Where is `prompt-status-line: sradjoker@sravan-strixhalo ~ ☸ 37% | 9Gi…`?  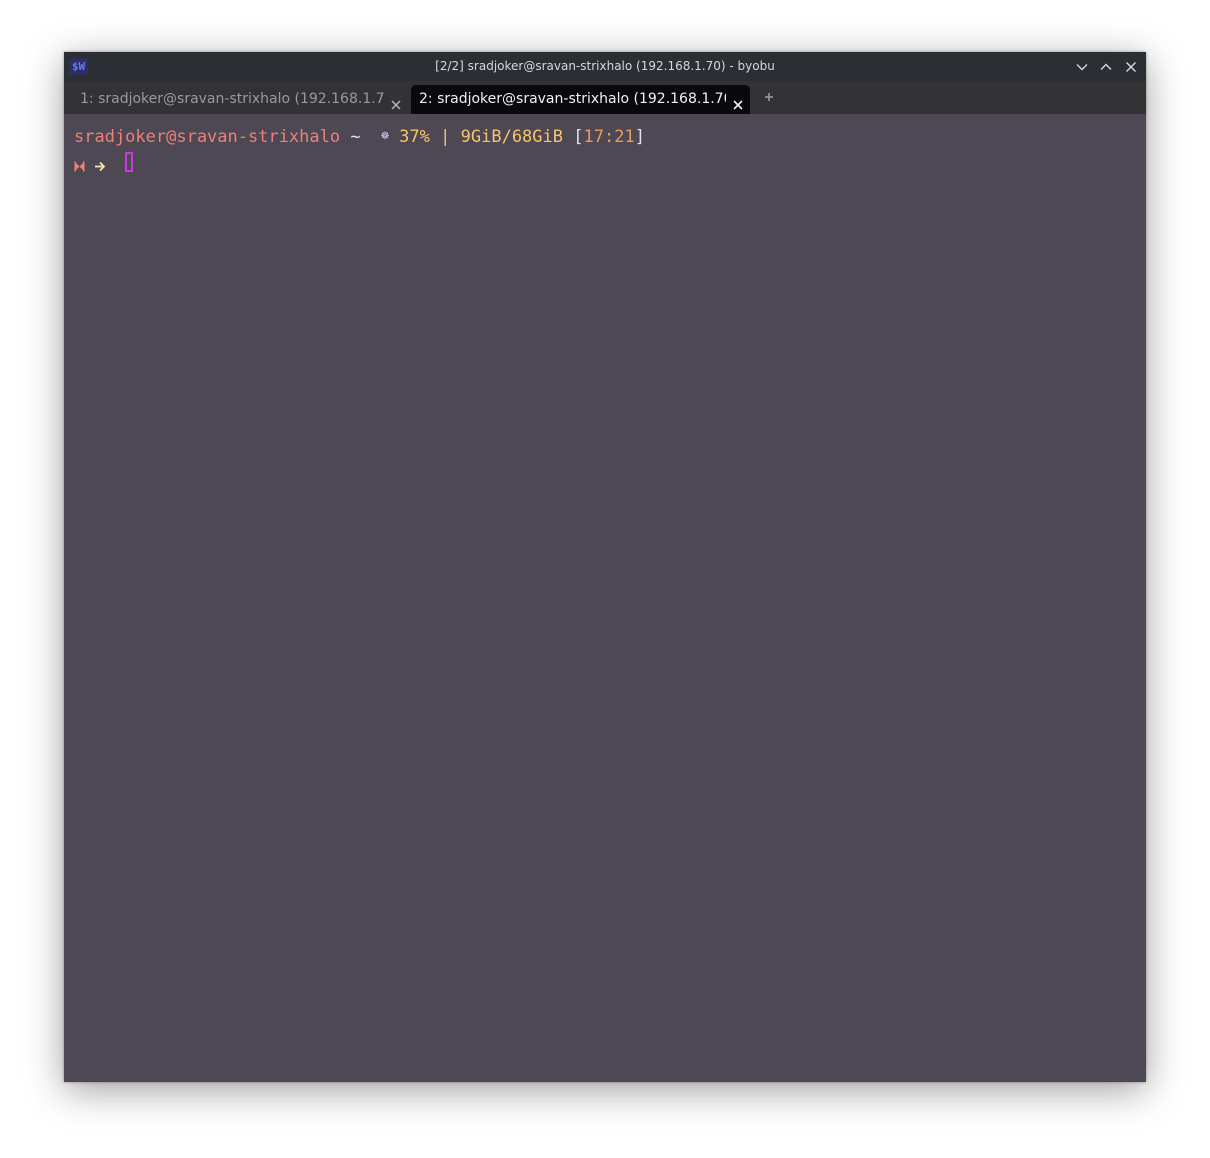 prompt-status-line: sradjoker@sravan-strixhalo ~ ☸ 37% | 9Gi… is located at coordinates (359, 138).